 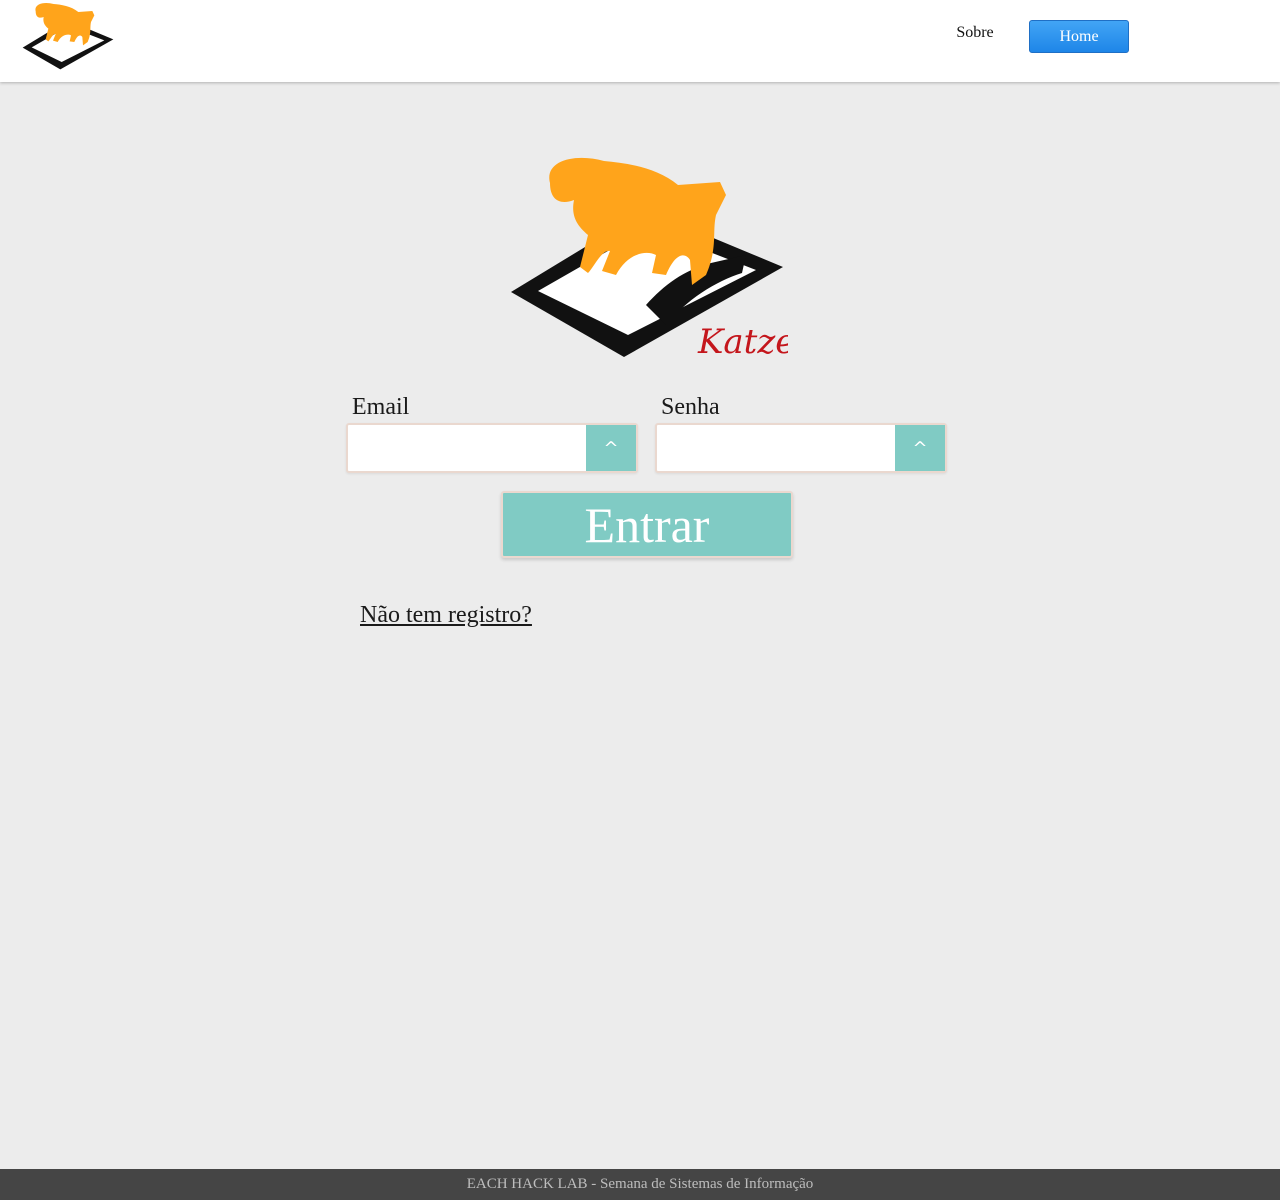 What do you see at coordinates (742, 342) in the screenshot?
I see `katze-logo-text: Katze` at bounding box center [742, 342].